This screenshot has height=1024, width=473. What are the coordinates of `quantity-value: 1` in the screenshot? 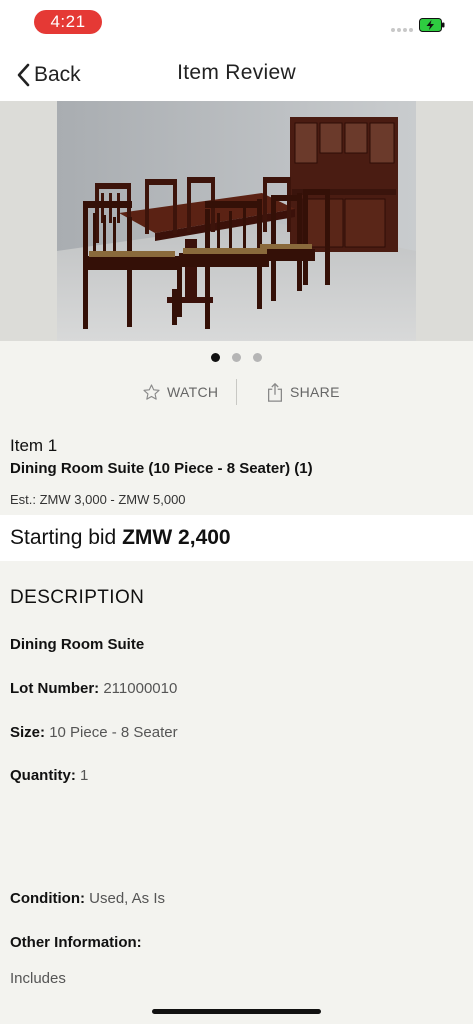 It's located at (84, 775).